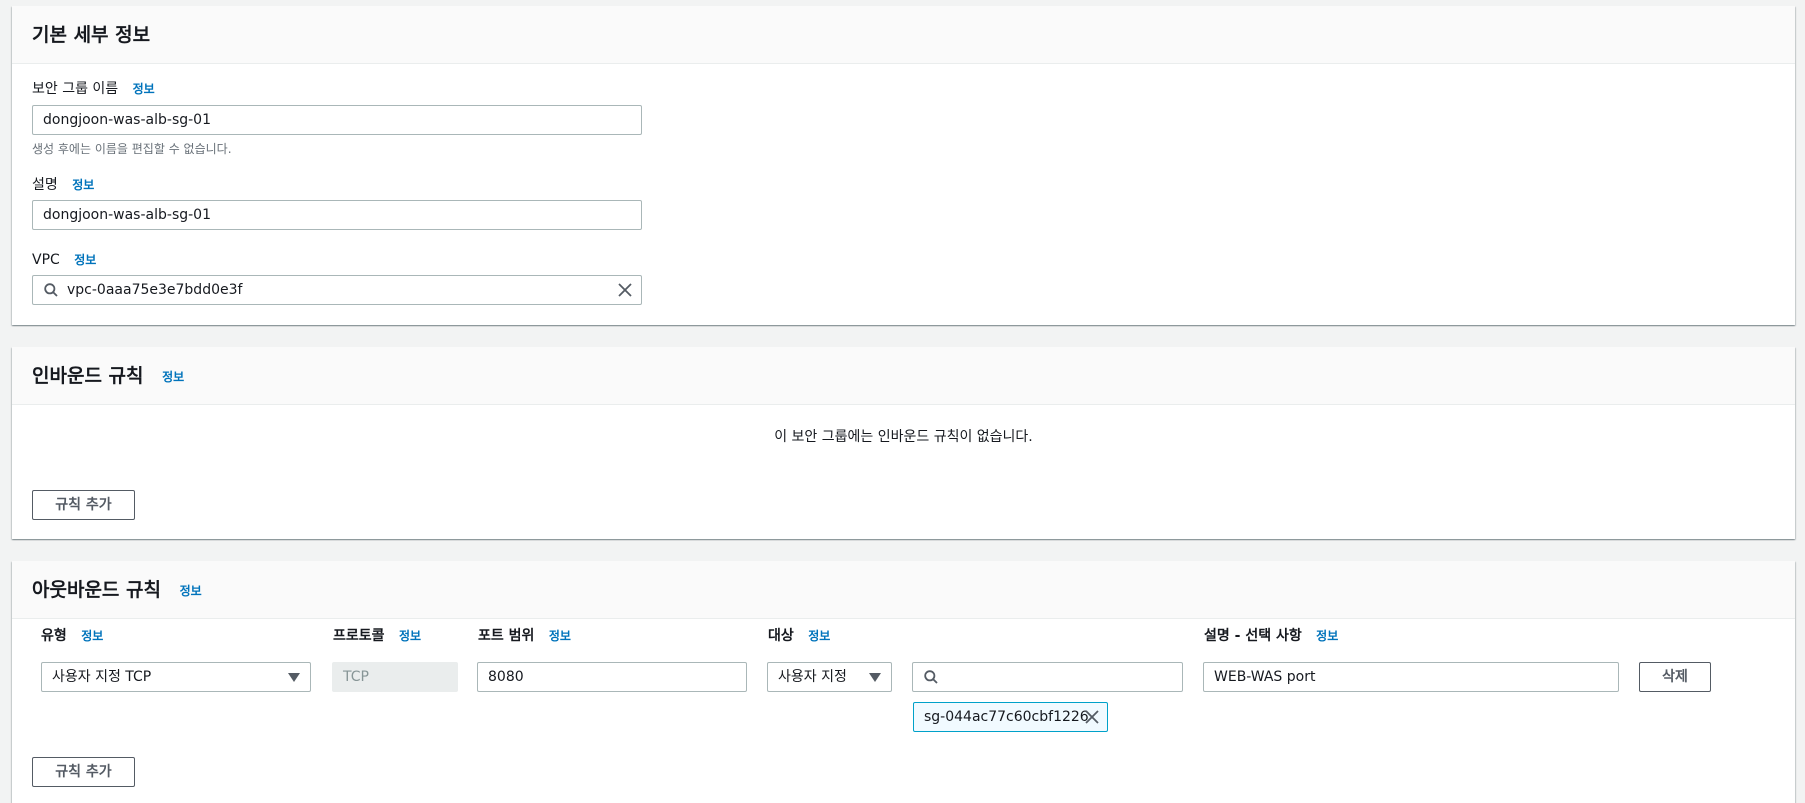  What do you see at coordinates (612, 677) in the screenshot?
I see `port-range-input: 8080` at bounding box center [612, 677].